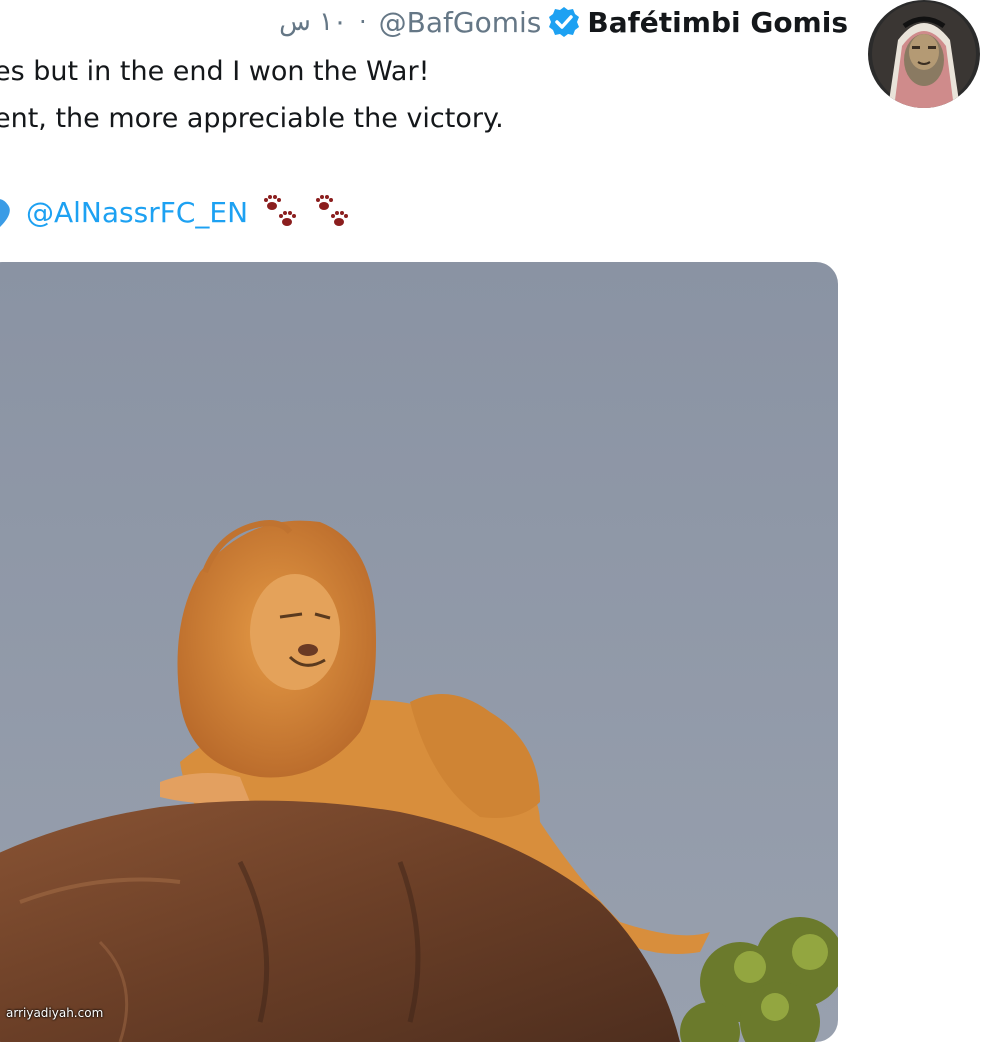 The image size is (998, 1042). I want to click on avatar-image, so click(924, 54).